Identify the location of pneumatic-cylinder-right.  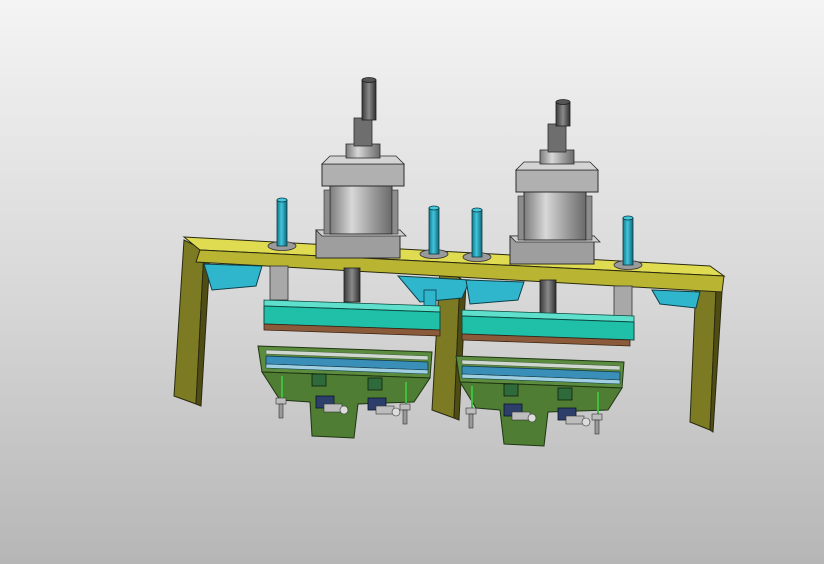
(555, 218).